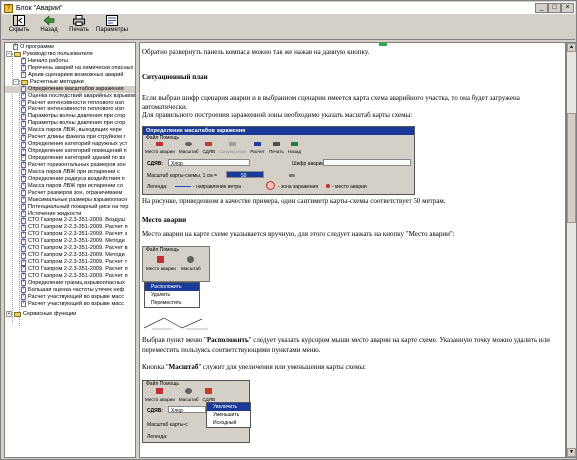 Image resolution: width=577 pixels, height=460 pixels. I want to click on figure-menu: Файл Помощь, so click(162, 250).